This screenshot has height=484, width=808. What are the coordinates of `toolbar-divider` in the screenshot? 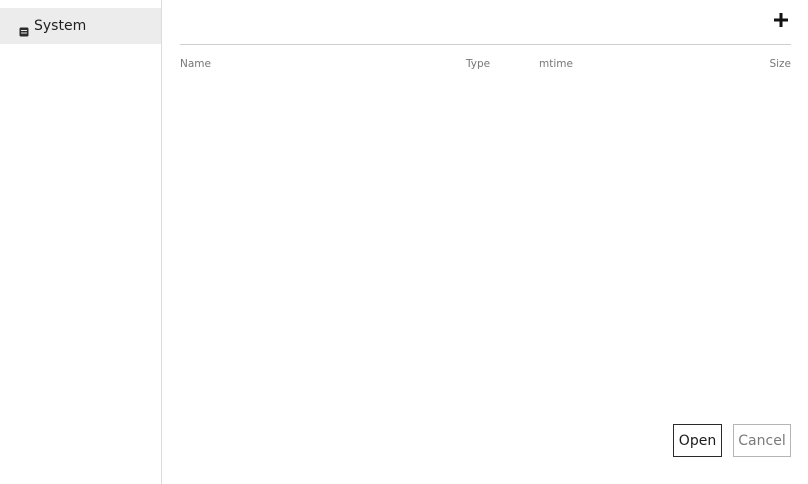 It's located at (485, 44).